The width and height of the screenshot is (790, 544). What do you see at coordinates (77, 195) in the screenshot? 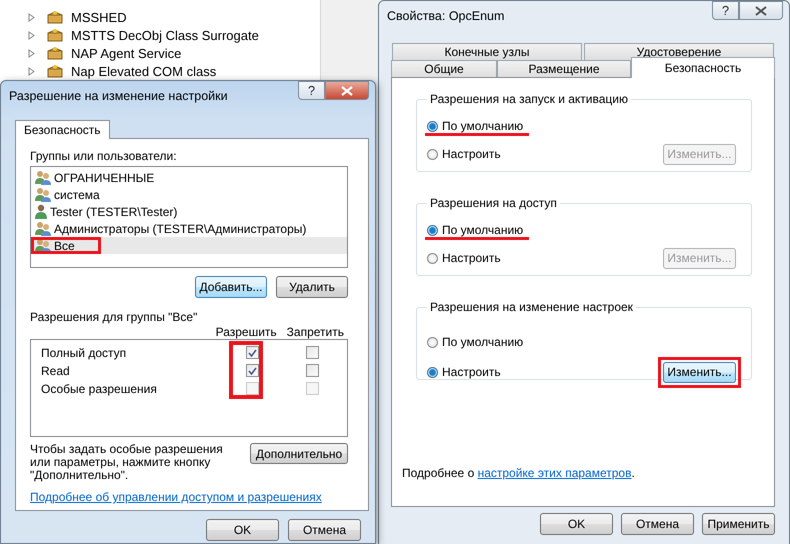
I see `user-name: система` at bounding box center [77, 195].